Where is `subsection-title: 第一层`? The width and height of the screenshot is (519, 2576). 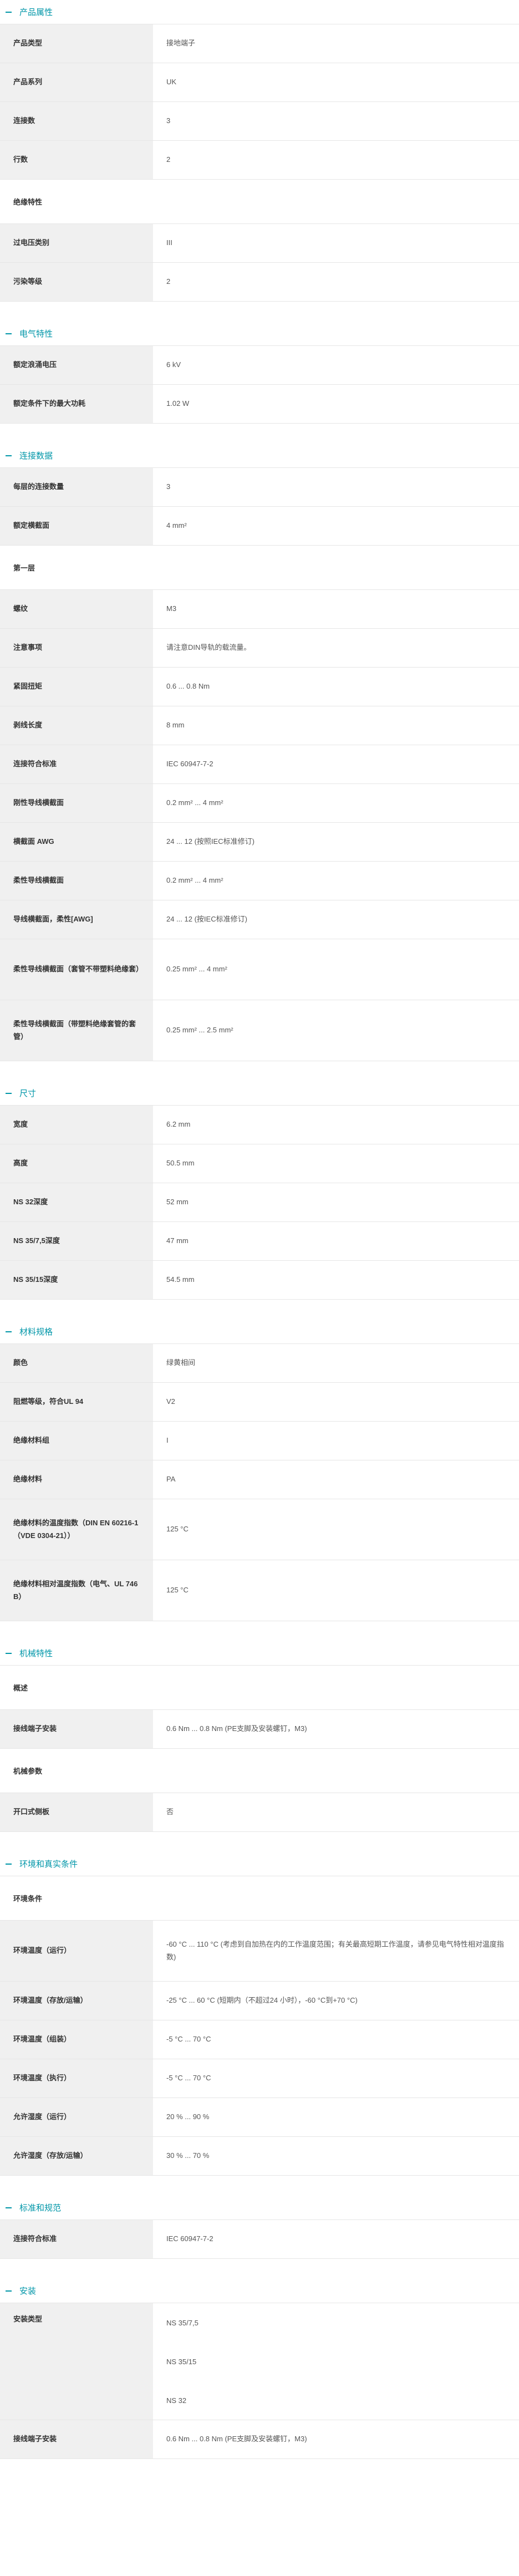
subsection-title: 第一层 is located at coordinates (259, 568).